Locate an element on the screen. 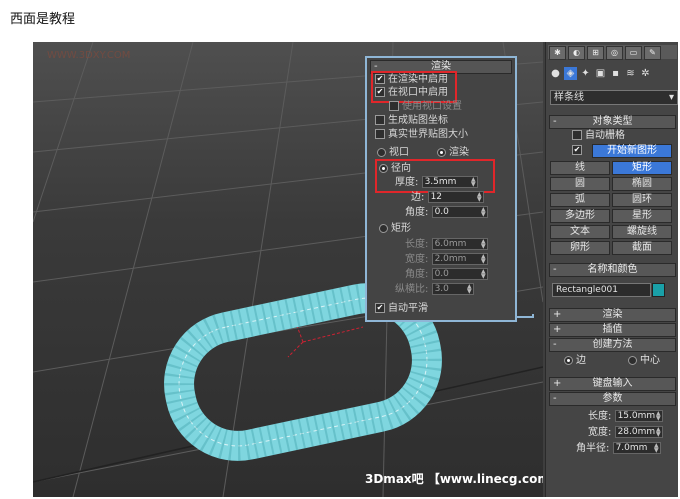 This screenshot has width=680, height=499. lights-icon: ✦ is located at coordinates (585, 73).